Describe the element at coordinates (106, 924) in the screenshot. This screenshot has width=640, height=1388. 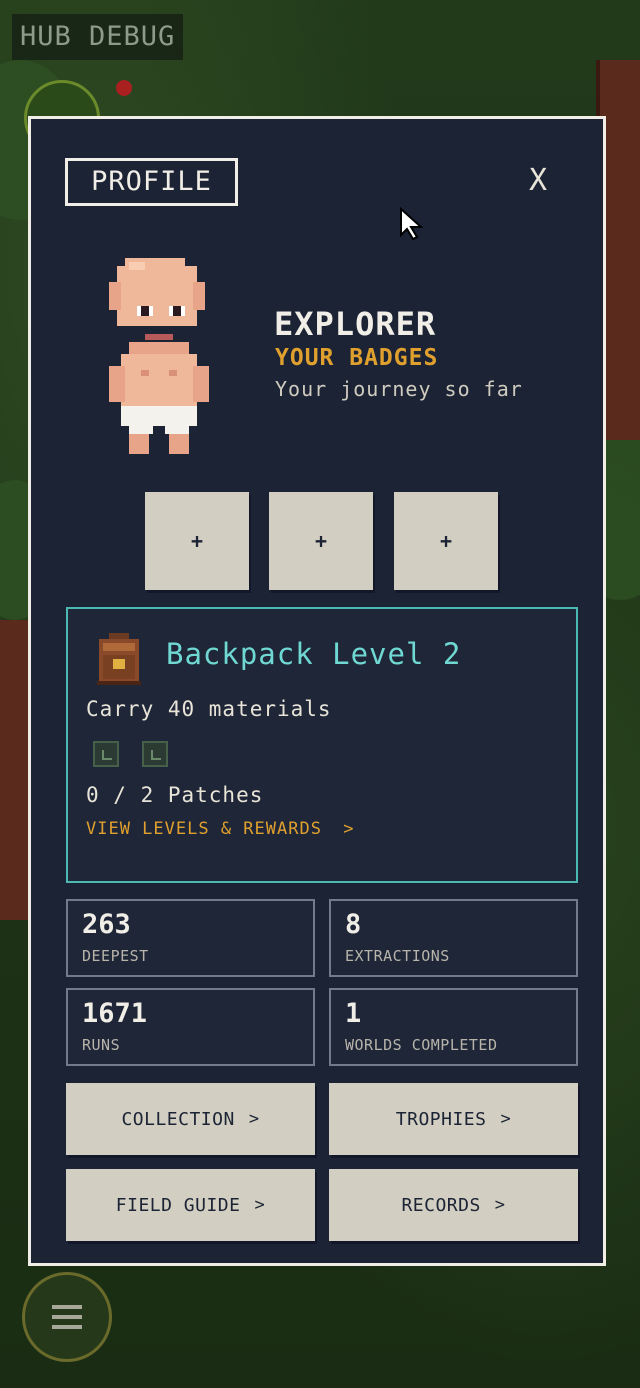
I see `stat-value: 263` at that location.